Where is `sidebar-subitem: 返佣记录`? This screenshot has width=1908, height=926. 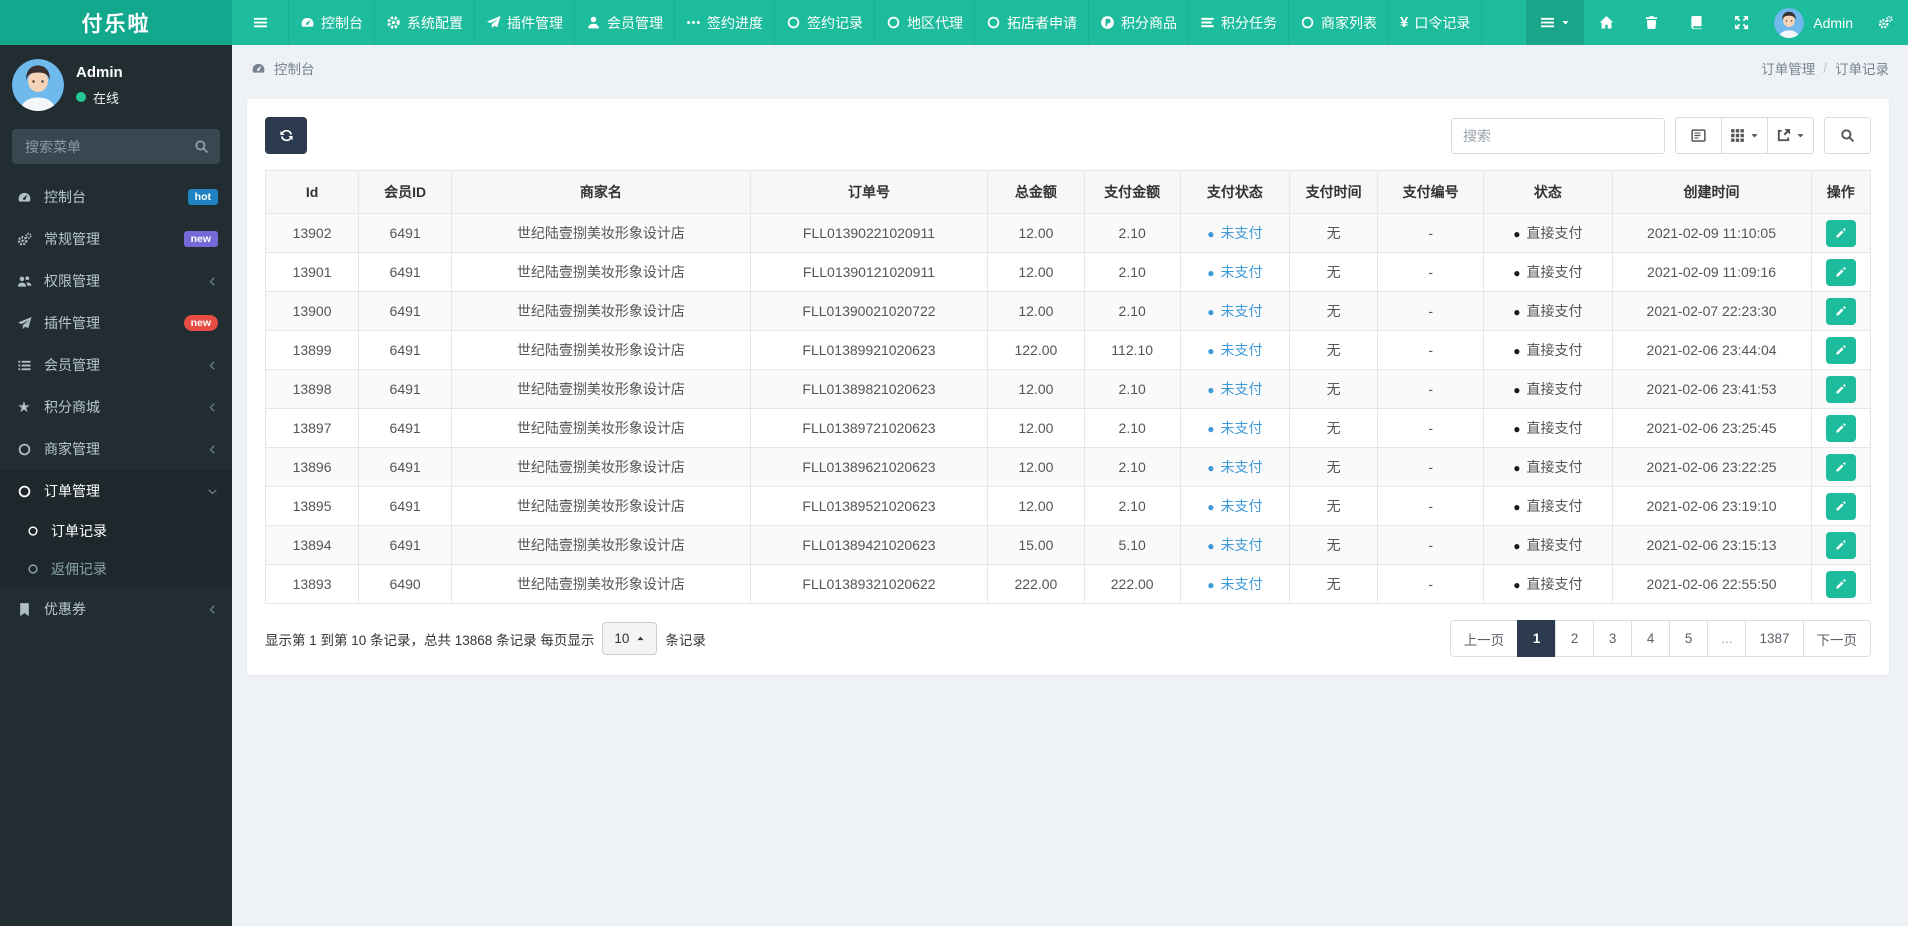 sidebar-subitem: 返佣记录 is located at coordinates (116, 569).